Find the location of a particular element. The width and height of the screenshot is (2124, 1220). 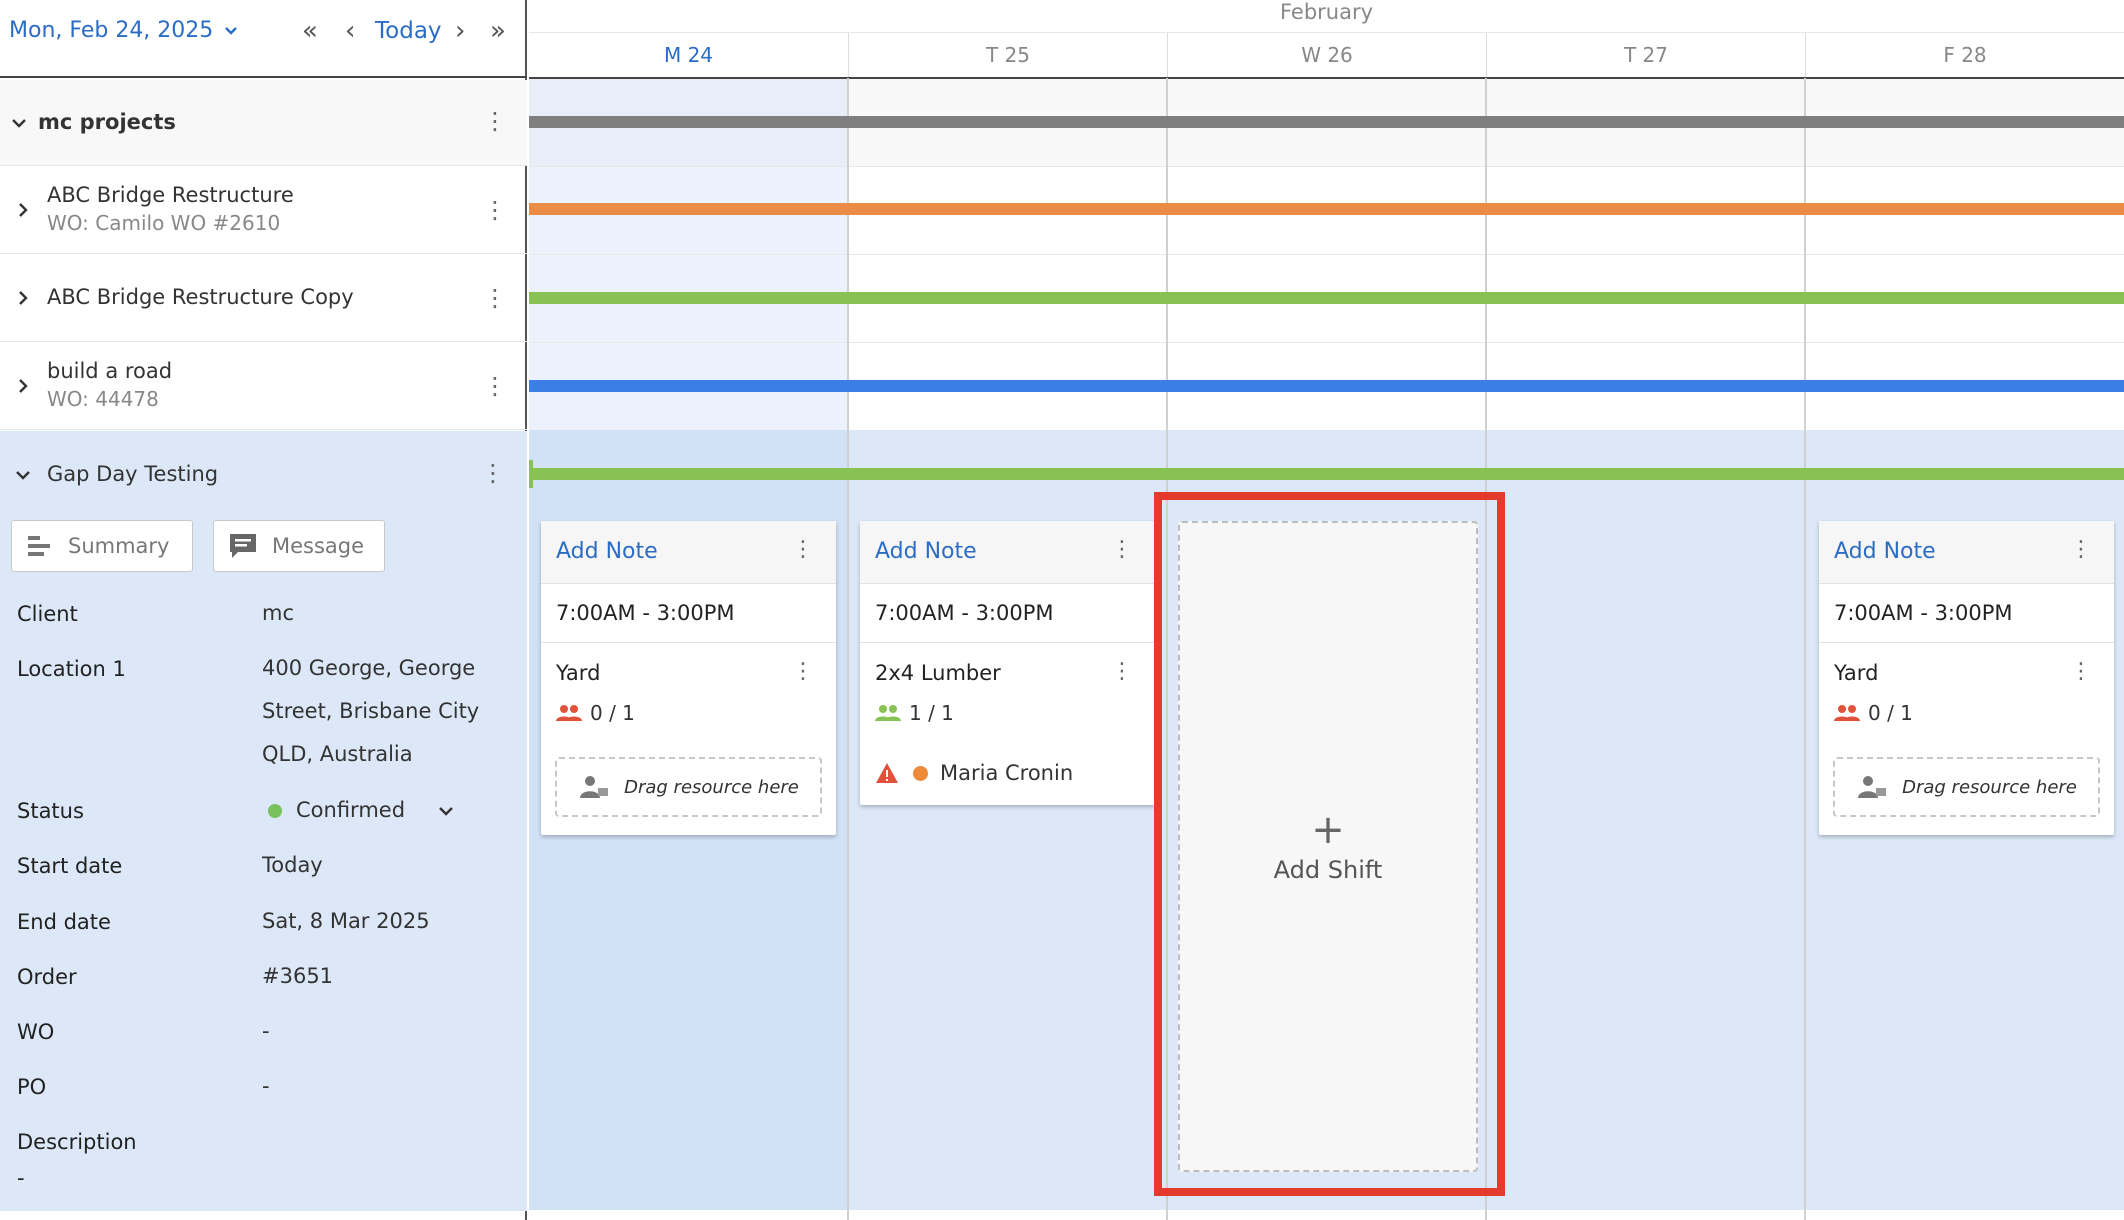

location-line: Street, Brisbane City is located at coordinates (371, 711).